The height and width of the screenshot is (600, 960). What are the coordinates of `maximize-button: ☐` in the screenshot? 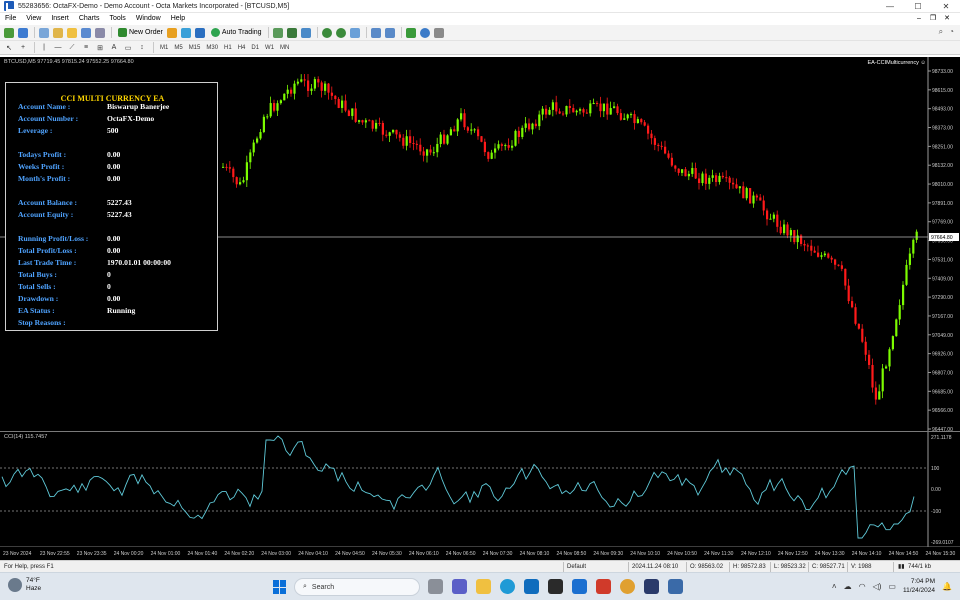 It's located at (918, 6).